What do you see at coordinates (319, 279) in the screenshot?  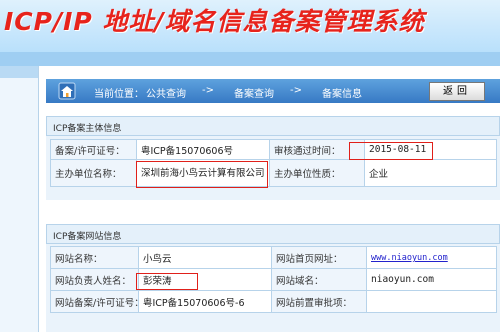 I see `domain-label: 网站域名：` at bounding box center [319, 279].